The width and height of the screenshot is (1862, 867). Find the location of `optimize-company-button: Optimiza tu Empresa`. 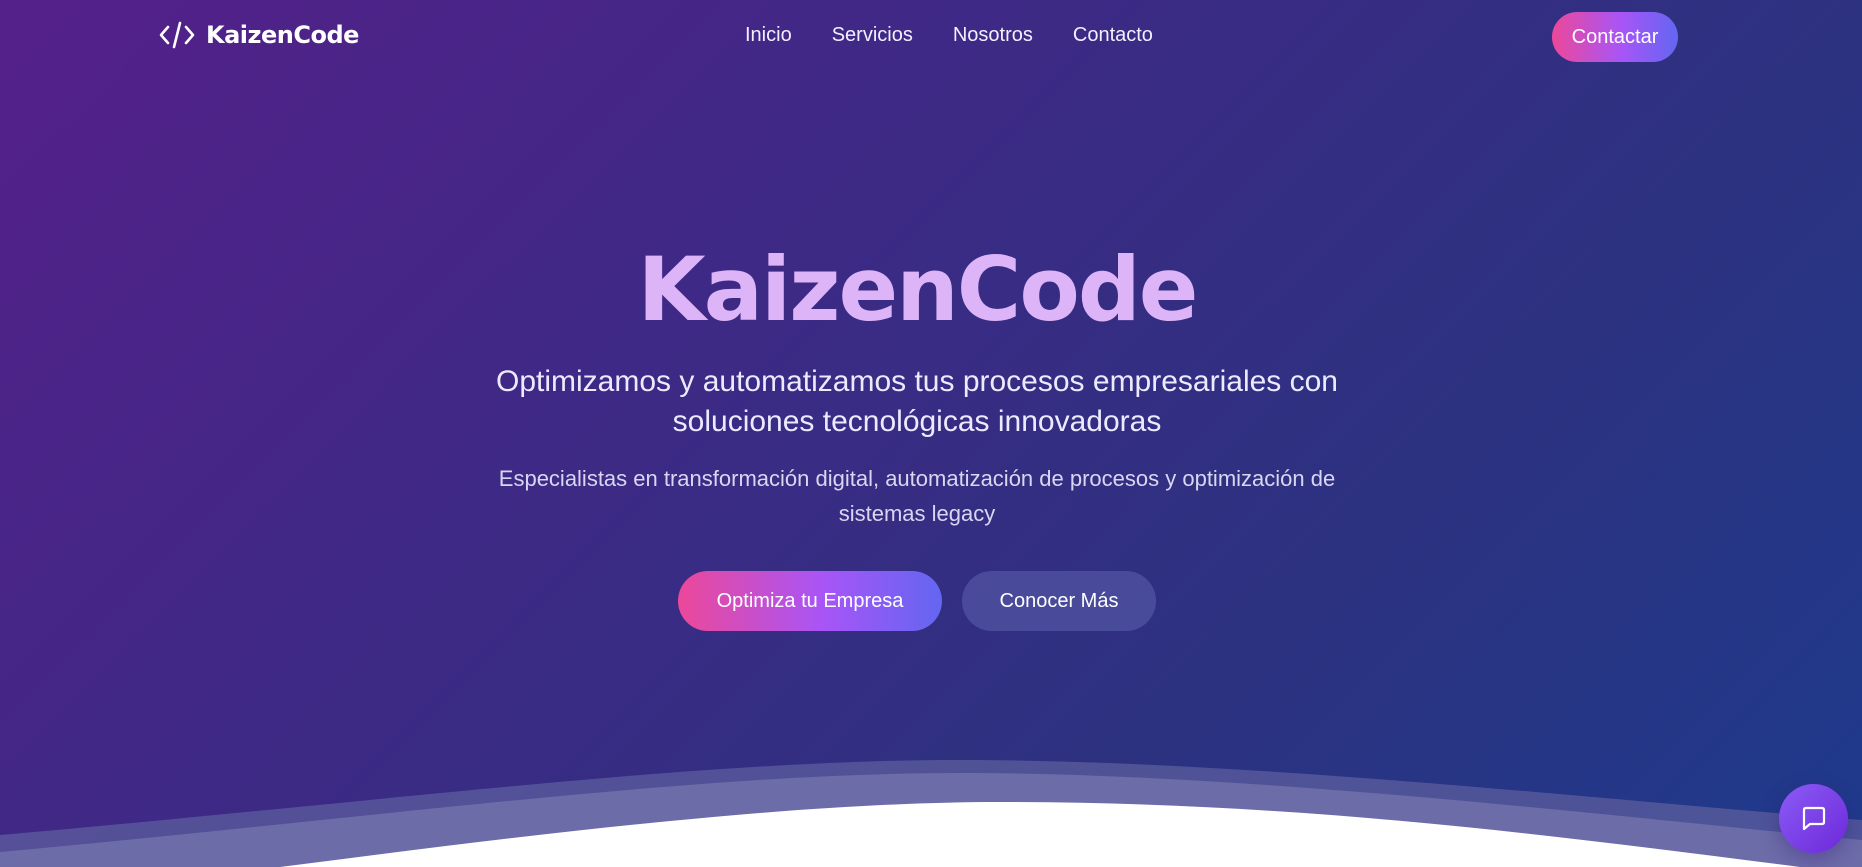

optimize-company-button: Optimiza tu Empresa is located at coordinates (810, 601).